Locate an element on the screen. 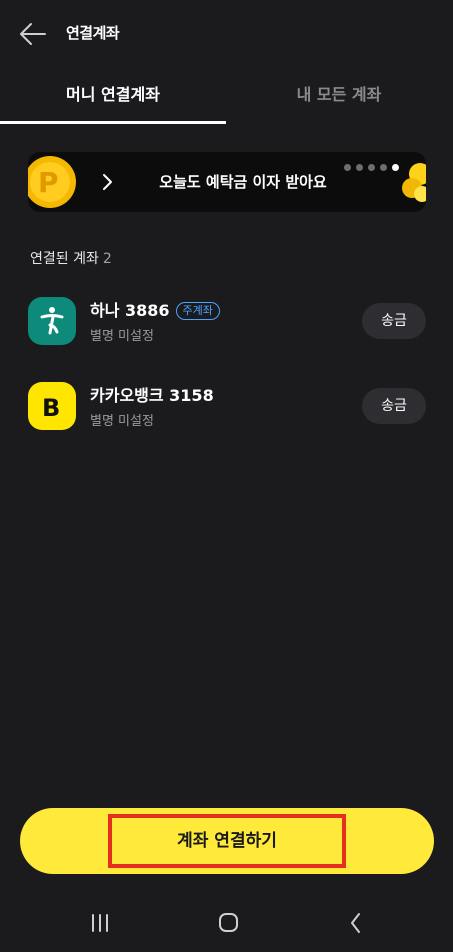 The height and width of the screenshot is (952, 453). kakaobank-logo-letter: B is located at coordinates (51, 408).